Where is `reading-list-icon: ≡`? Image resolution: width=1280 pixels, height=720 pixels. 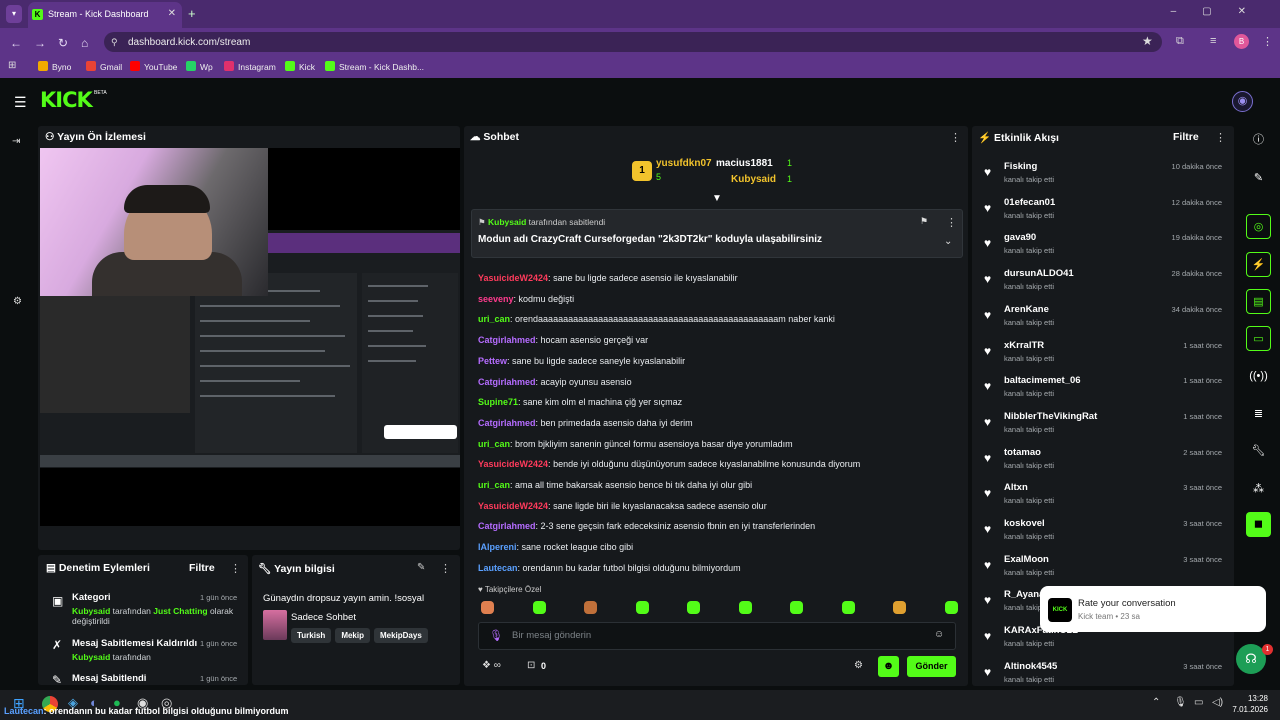 reading-list-icon: ≡ is located at coordinates (1213, 41).